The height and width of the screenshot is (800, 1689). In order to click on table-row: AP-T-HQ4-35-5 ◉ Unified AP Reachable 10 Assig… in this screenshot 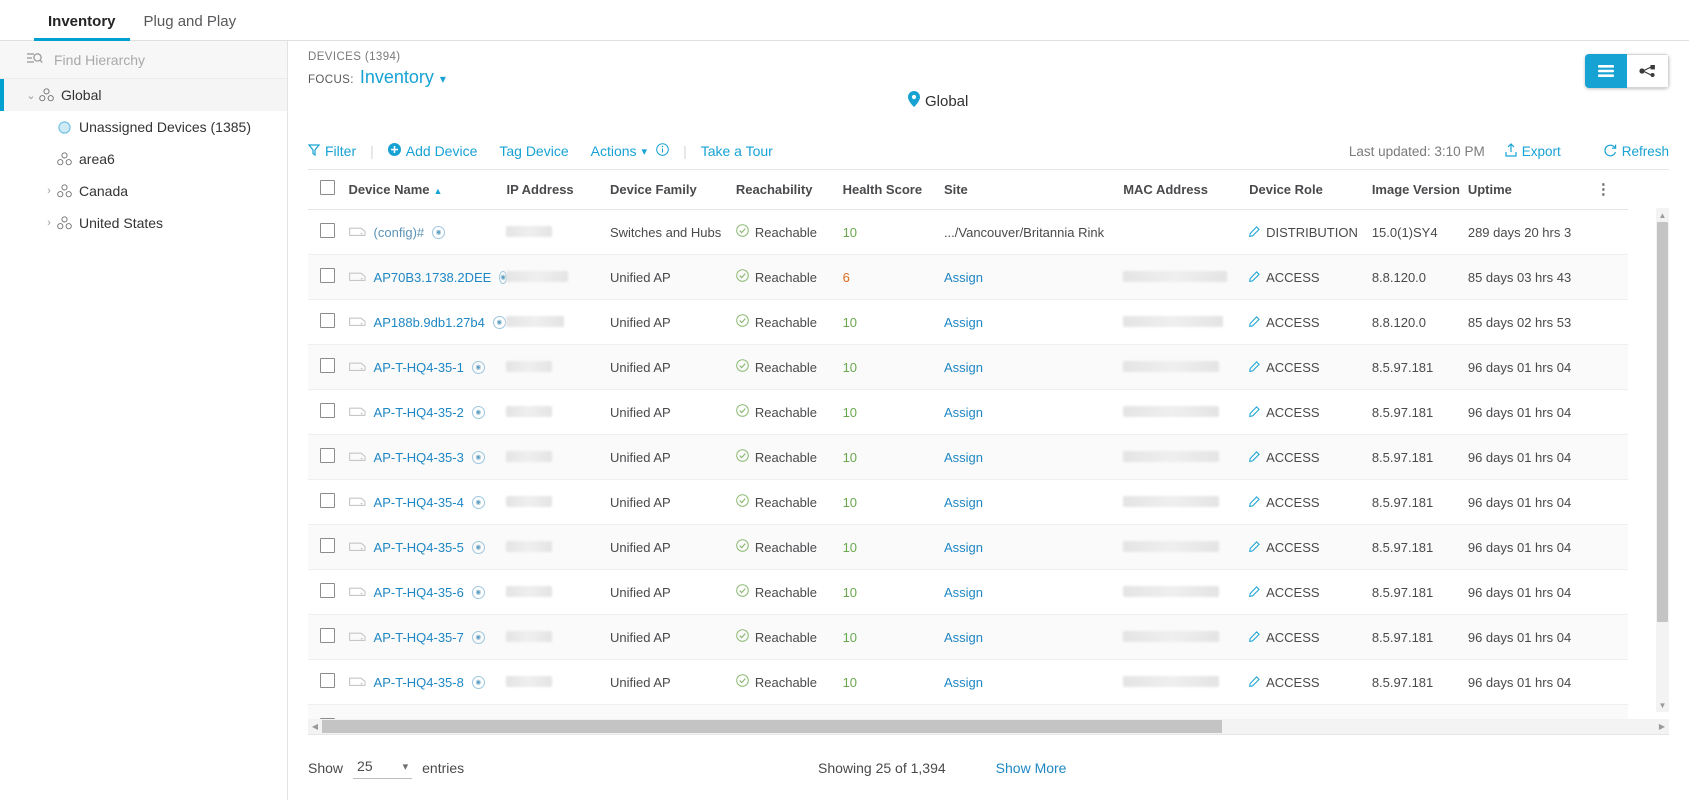, I will do `click(968, 547)`.